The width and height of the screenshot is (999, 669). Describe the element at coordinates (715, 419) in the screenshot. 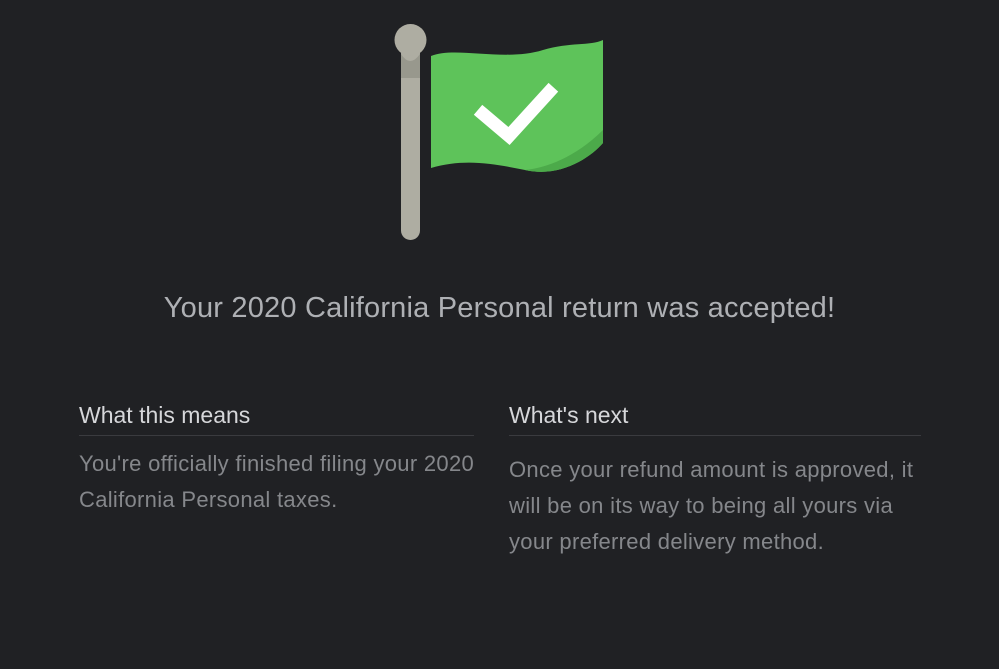

I see `section-title: What's next` at that location.